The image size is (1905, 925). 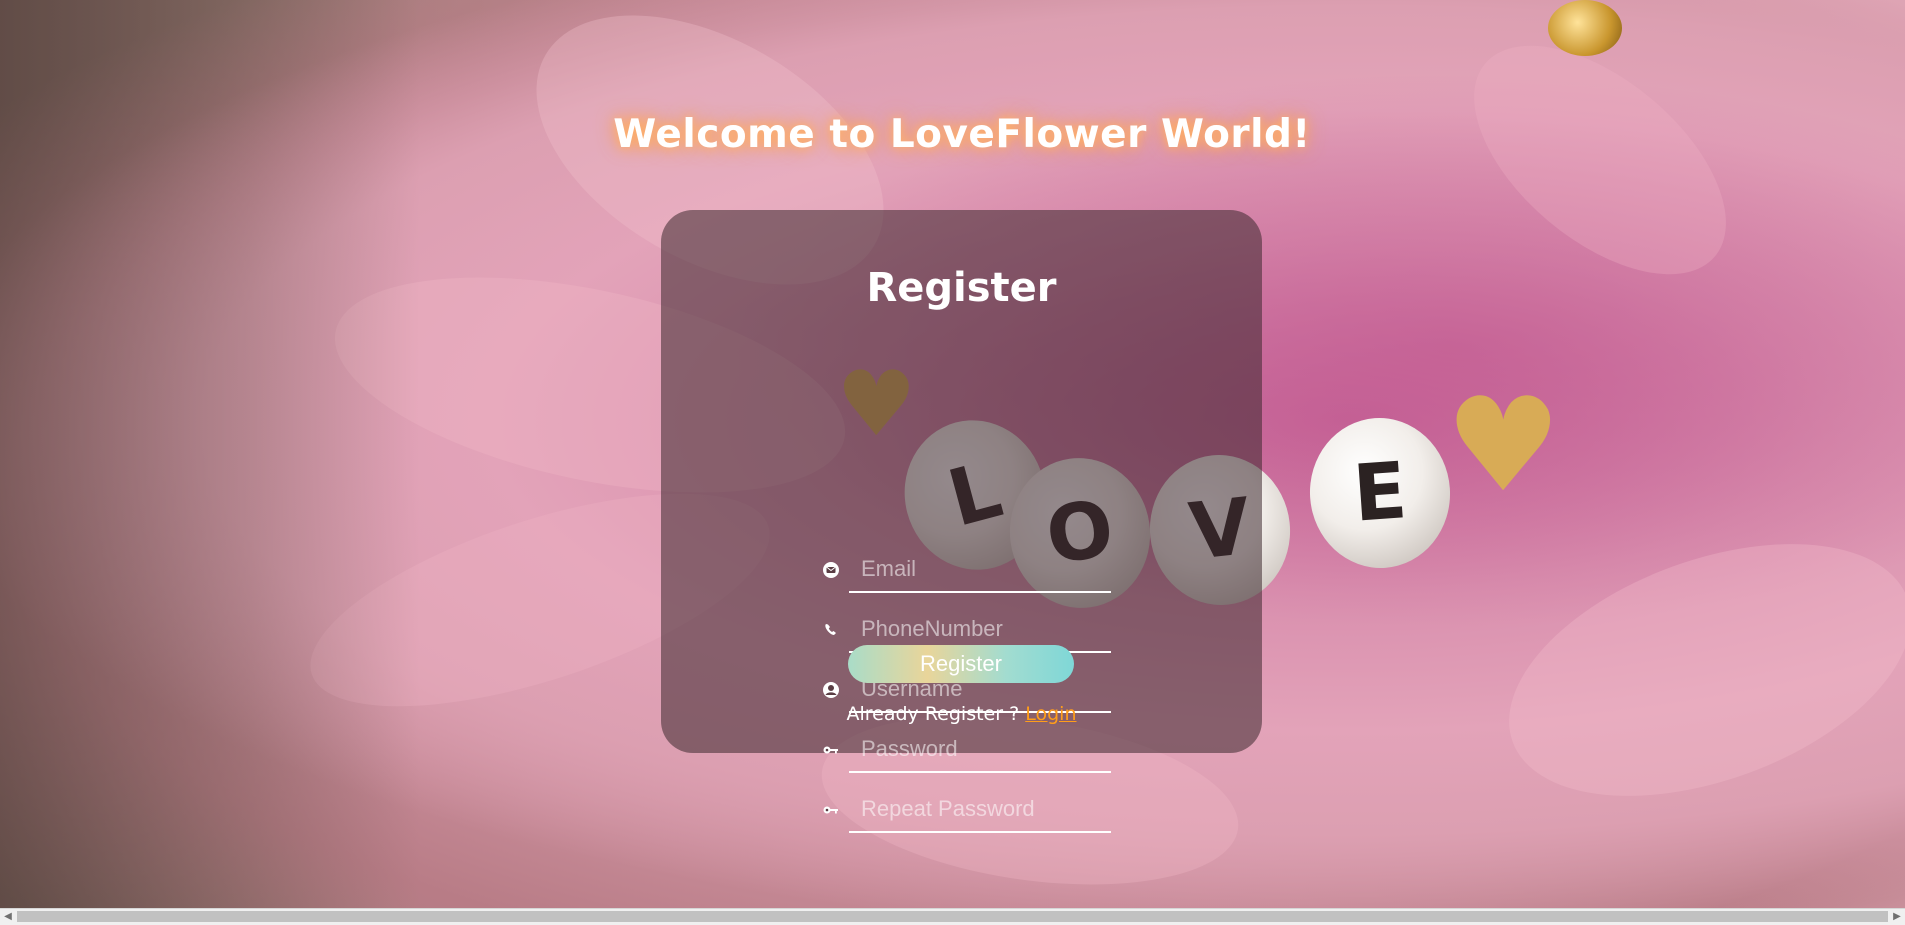 What do you see at coordinates (831, 571) in the screenshot?
I see `mail-icon` at bounding box center [831, 571].